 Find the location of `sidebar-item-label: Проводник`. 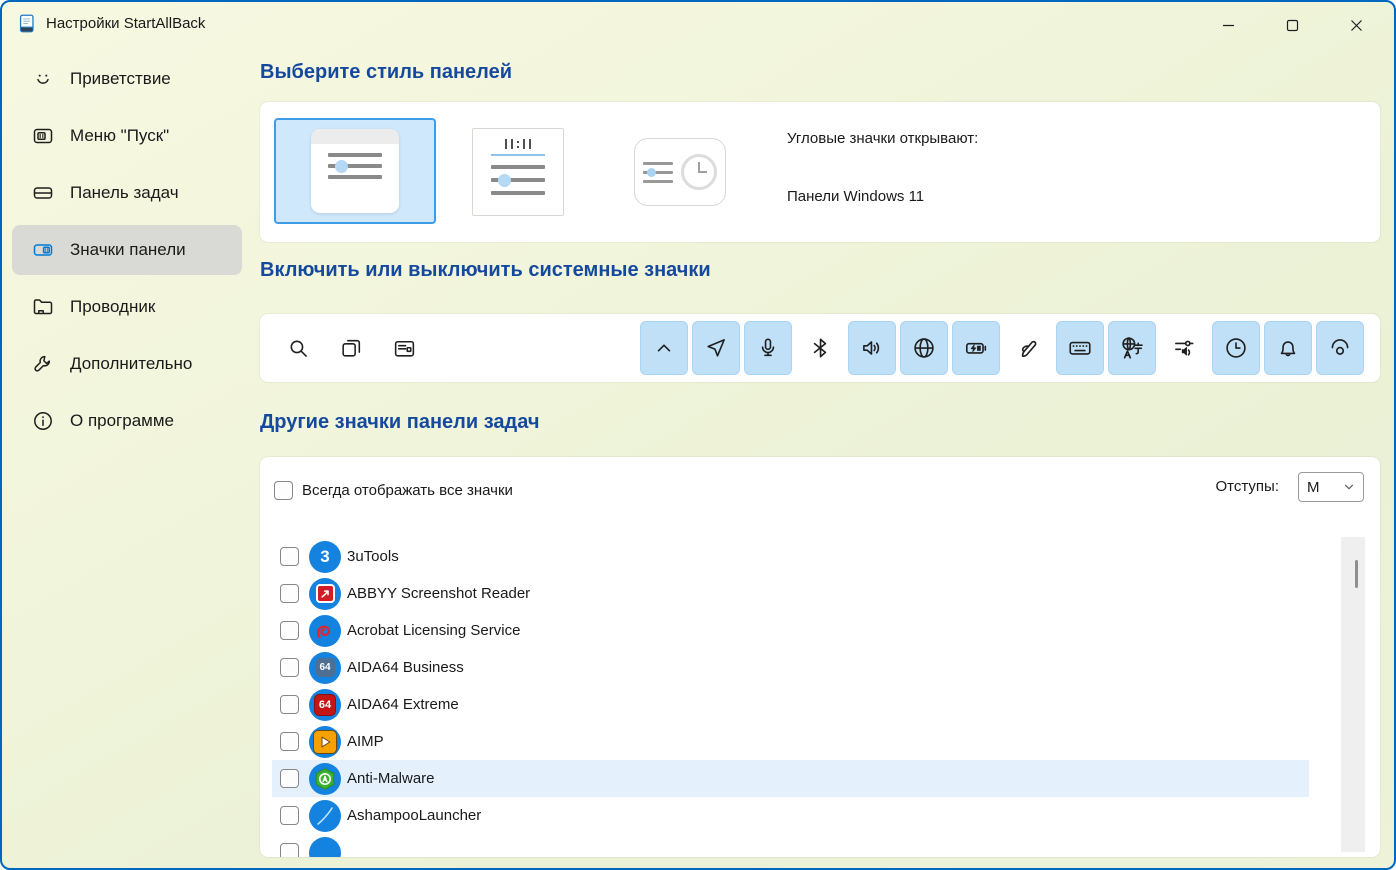

sidebar-item-label: Проводник is located at coordinates (113, 306).